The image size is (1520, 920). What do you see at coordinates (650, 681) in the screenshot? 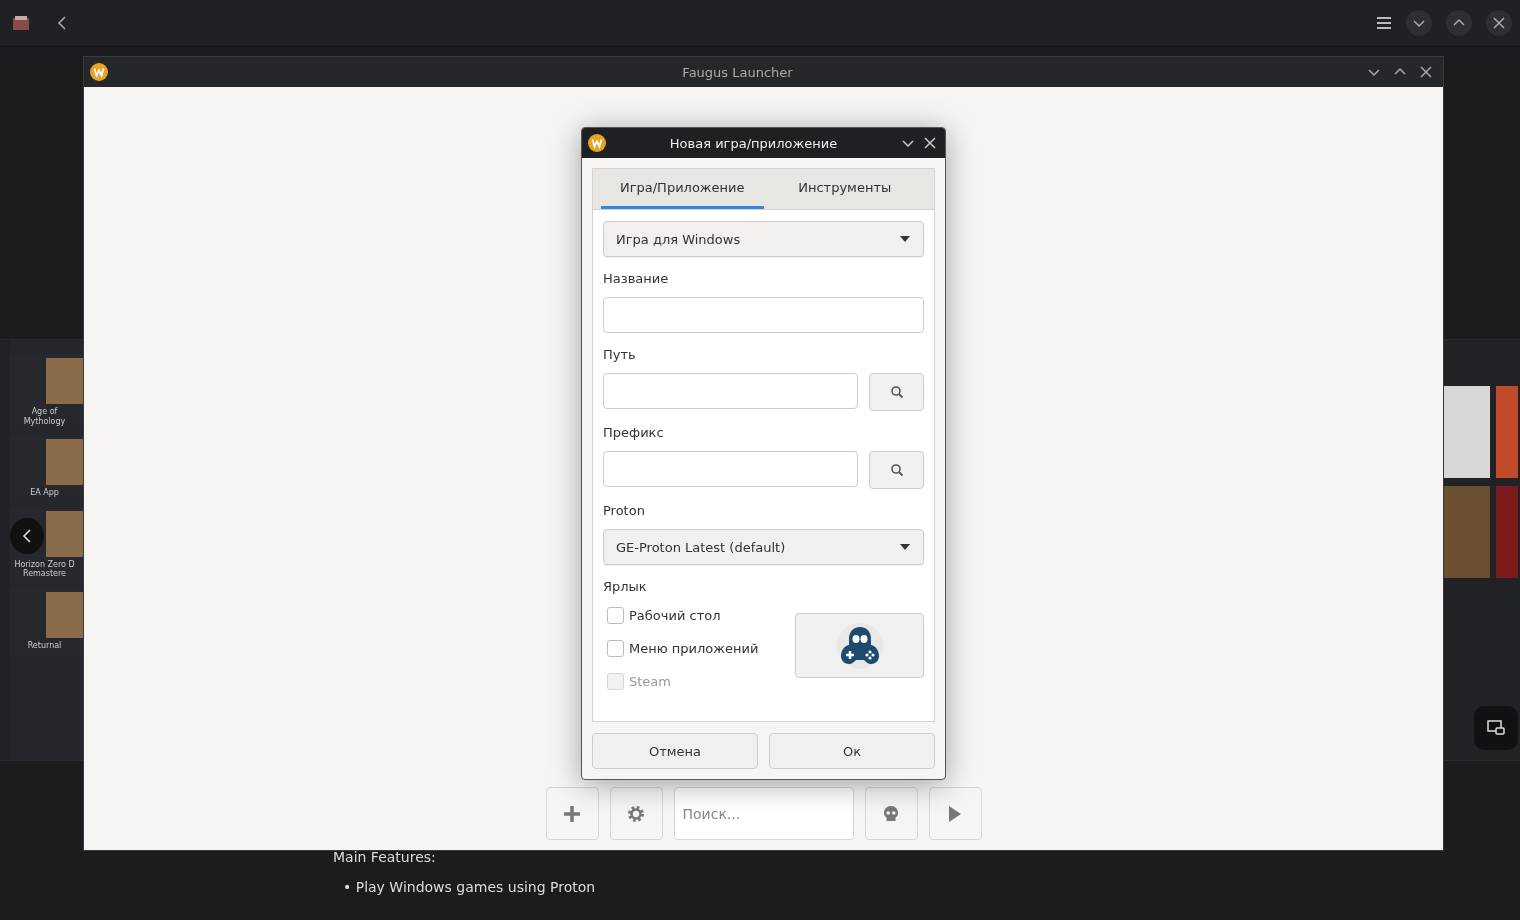
I see `checkbox-label: Steam` at bounding box center [650, 681].